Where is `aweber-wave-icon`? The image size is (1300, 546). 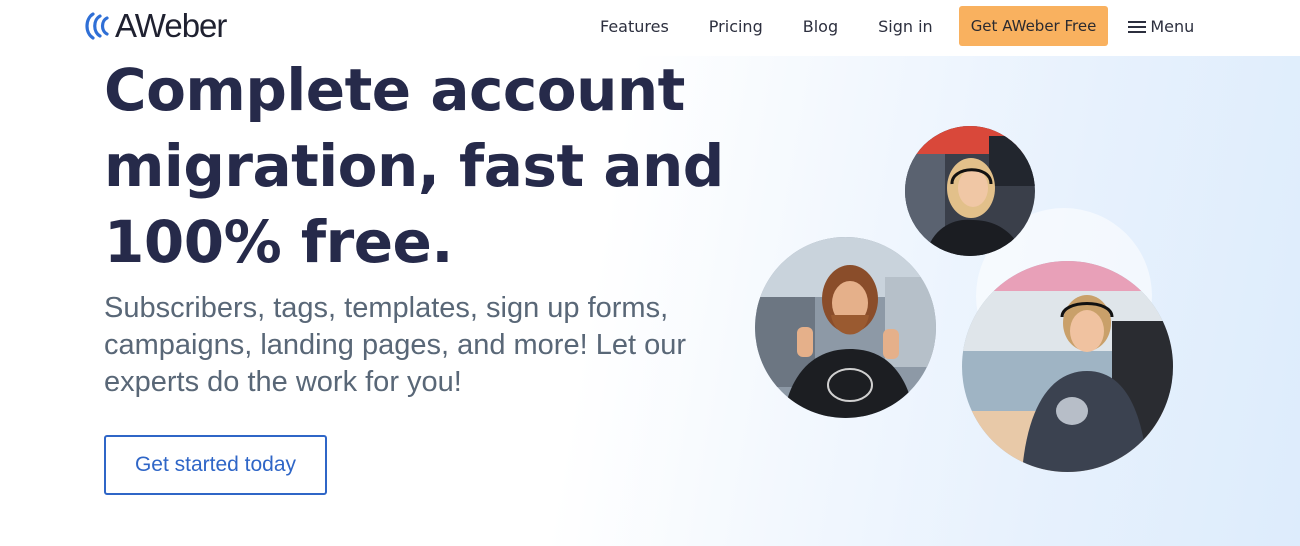
aweber-wave-icon is located at coordinates (101, 26).